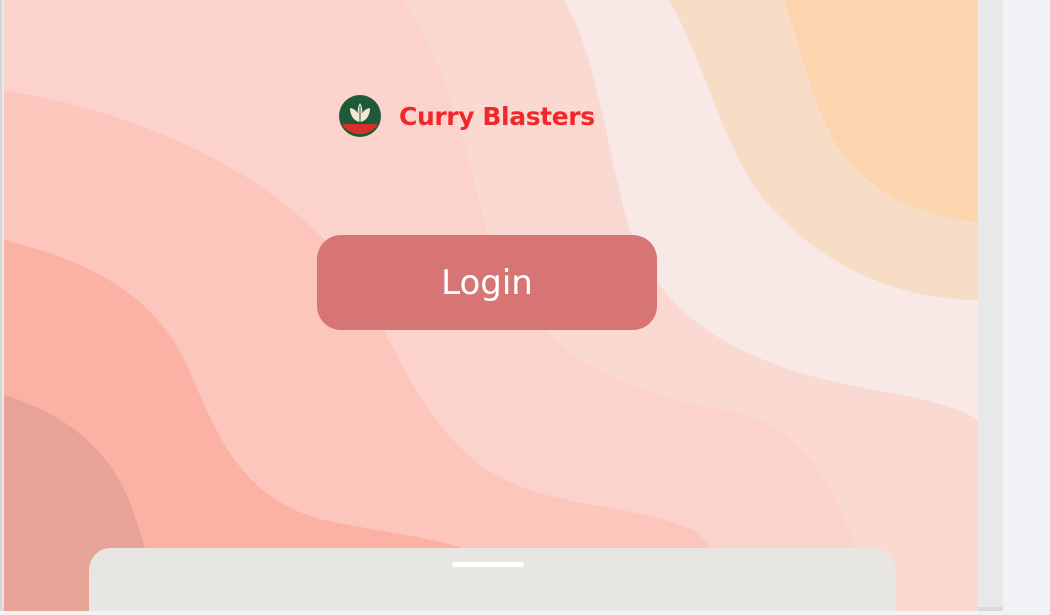 This screenshot has height=615, width=1050. Describe the element at coordinates (492, 579) in the screenshot. I see `bottom-sheet` at that location.